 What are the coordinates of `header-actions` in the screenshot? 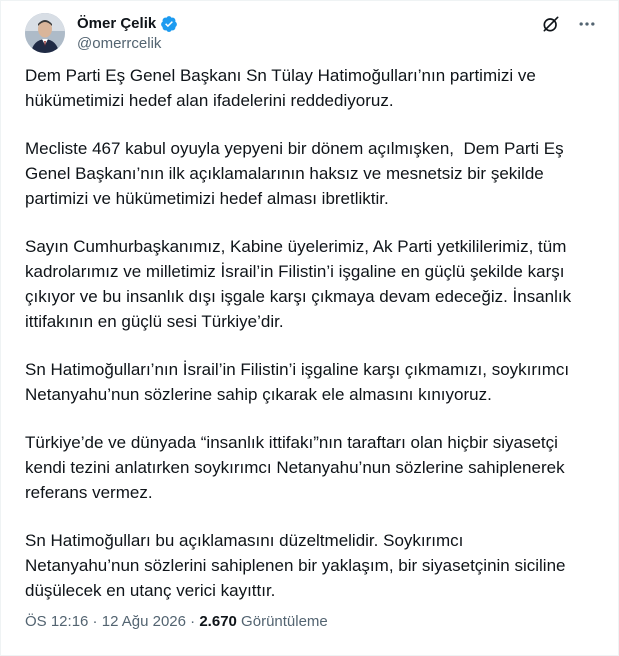 It's located at (569, 24).